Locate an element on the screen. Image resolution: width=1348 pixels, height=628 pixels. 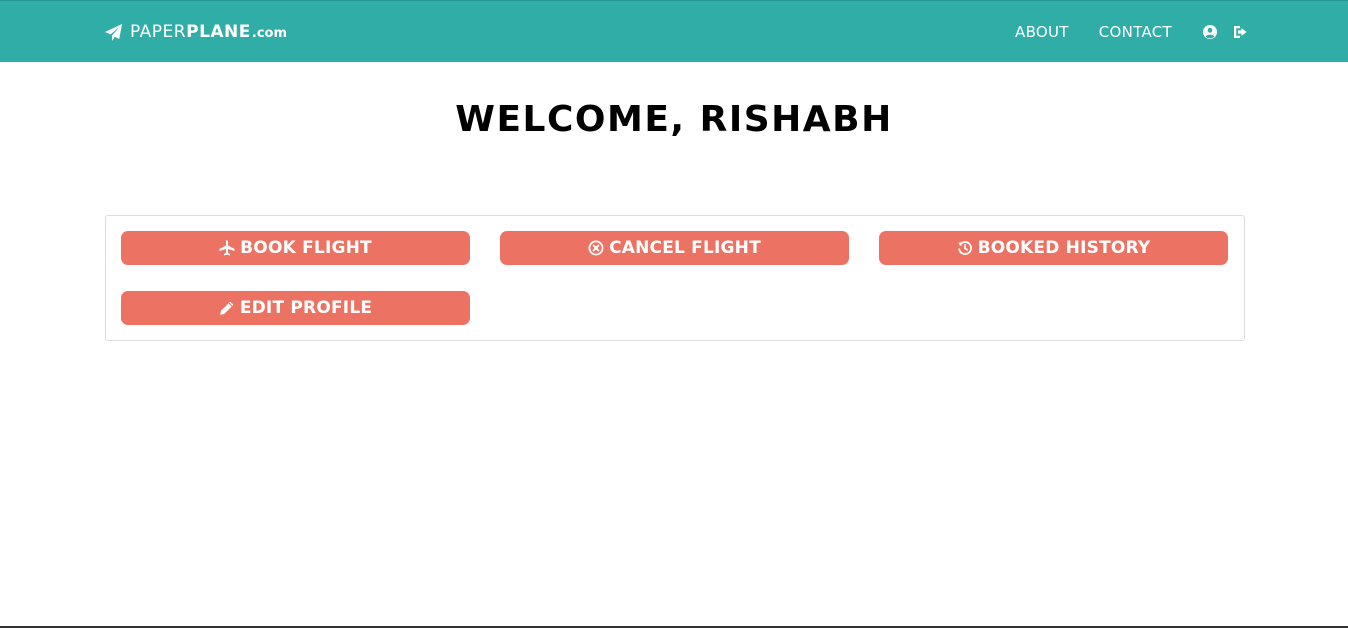
cancel-flight-label: CANCEL FLIGHT is located at coordinates (685, 248).